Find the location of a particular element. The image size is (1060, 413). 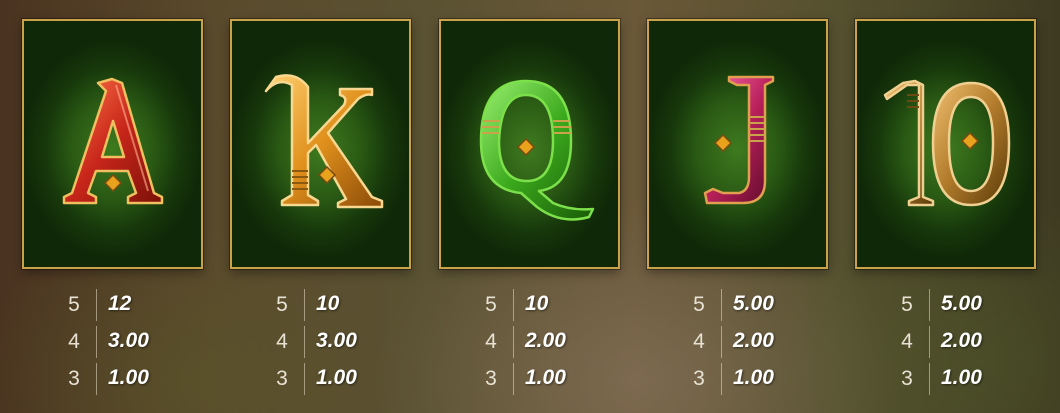

paytable-j: 5 5.00 4 2.00 3 1.00 is located at coordinates (737, 343).